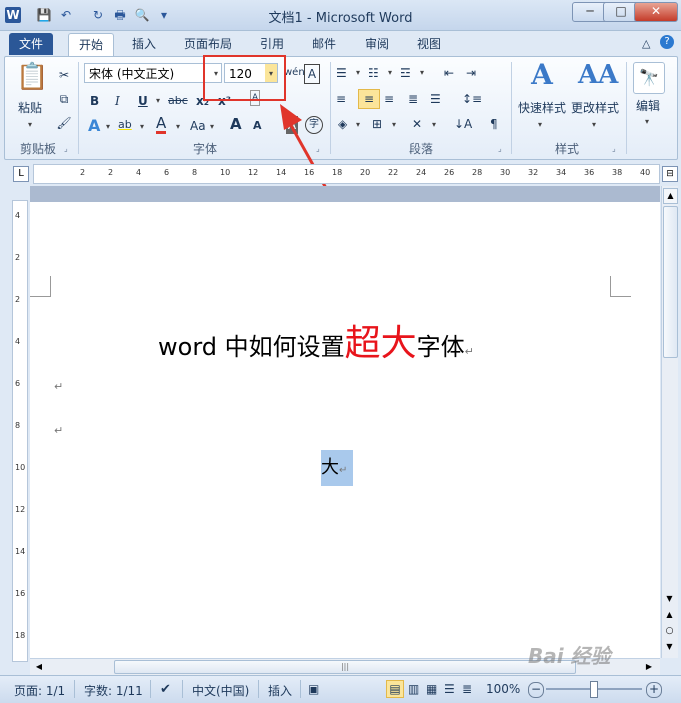 The height and width of the screenshot is (703, 681). I want to click on chinese-layout-dropdown-icon: ▾, so click(434, 125).